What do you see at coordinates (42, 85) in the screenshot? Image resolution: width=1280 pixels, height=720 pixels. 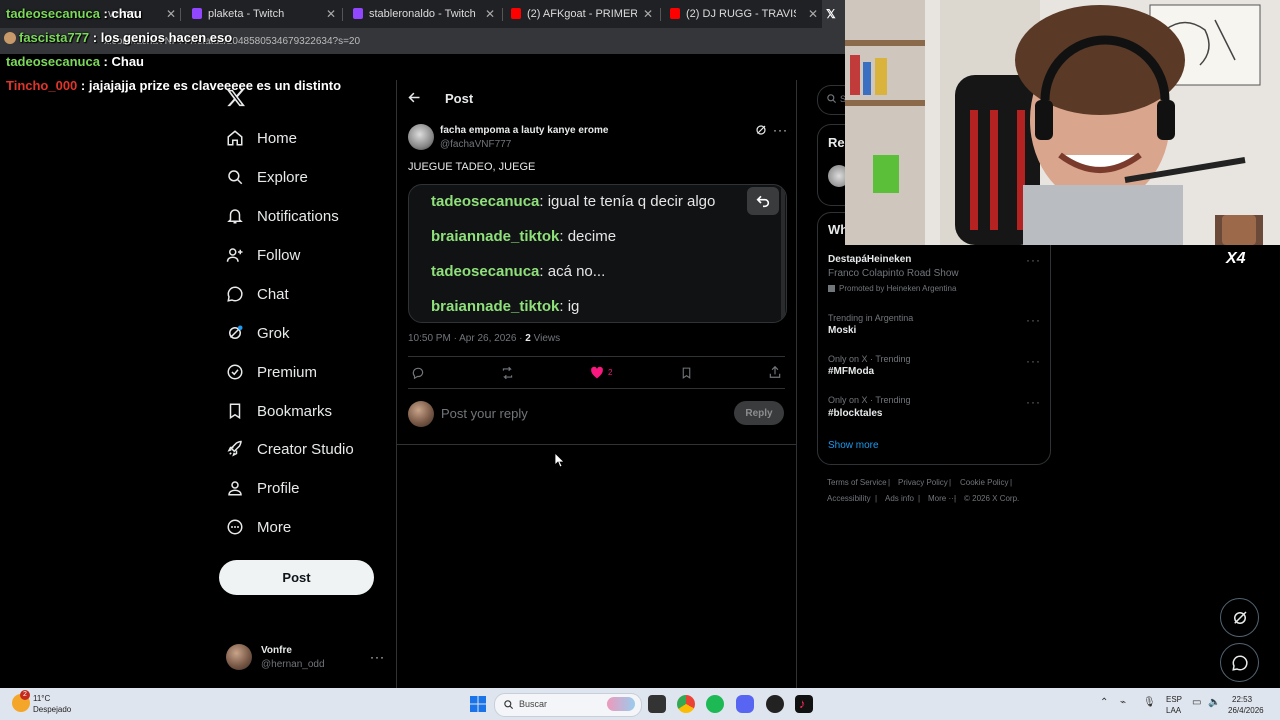 I see `chat-username: Tincho_000` at bounding box center [42, 85].